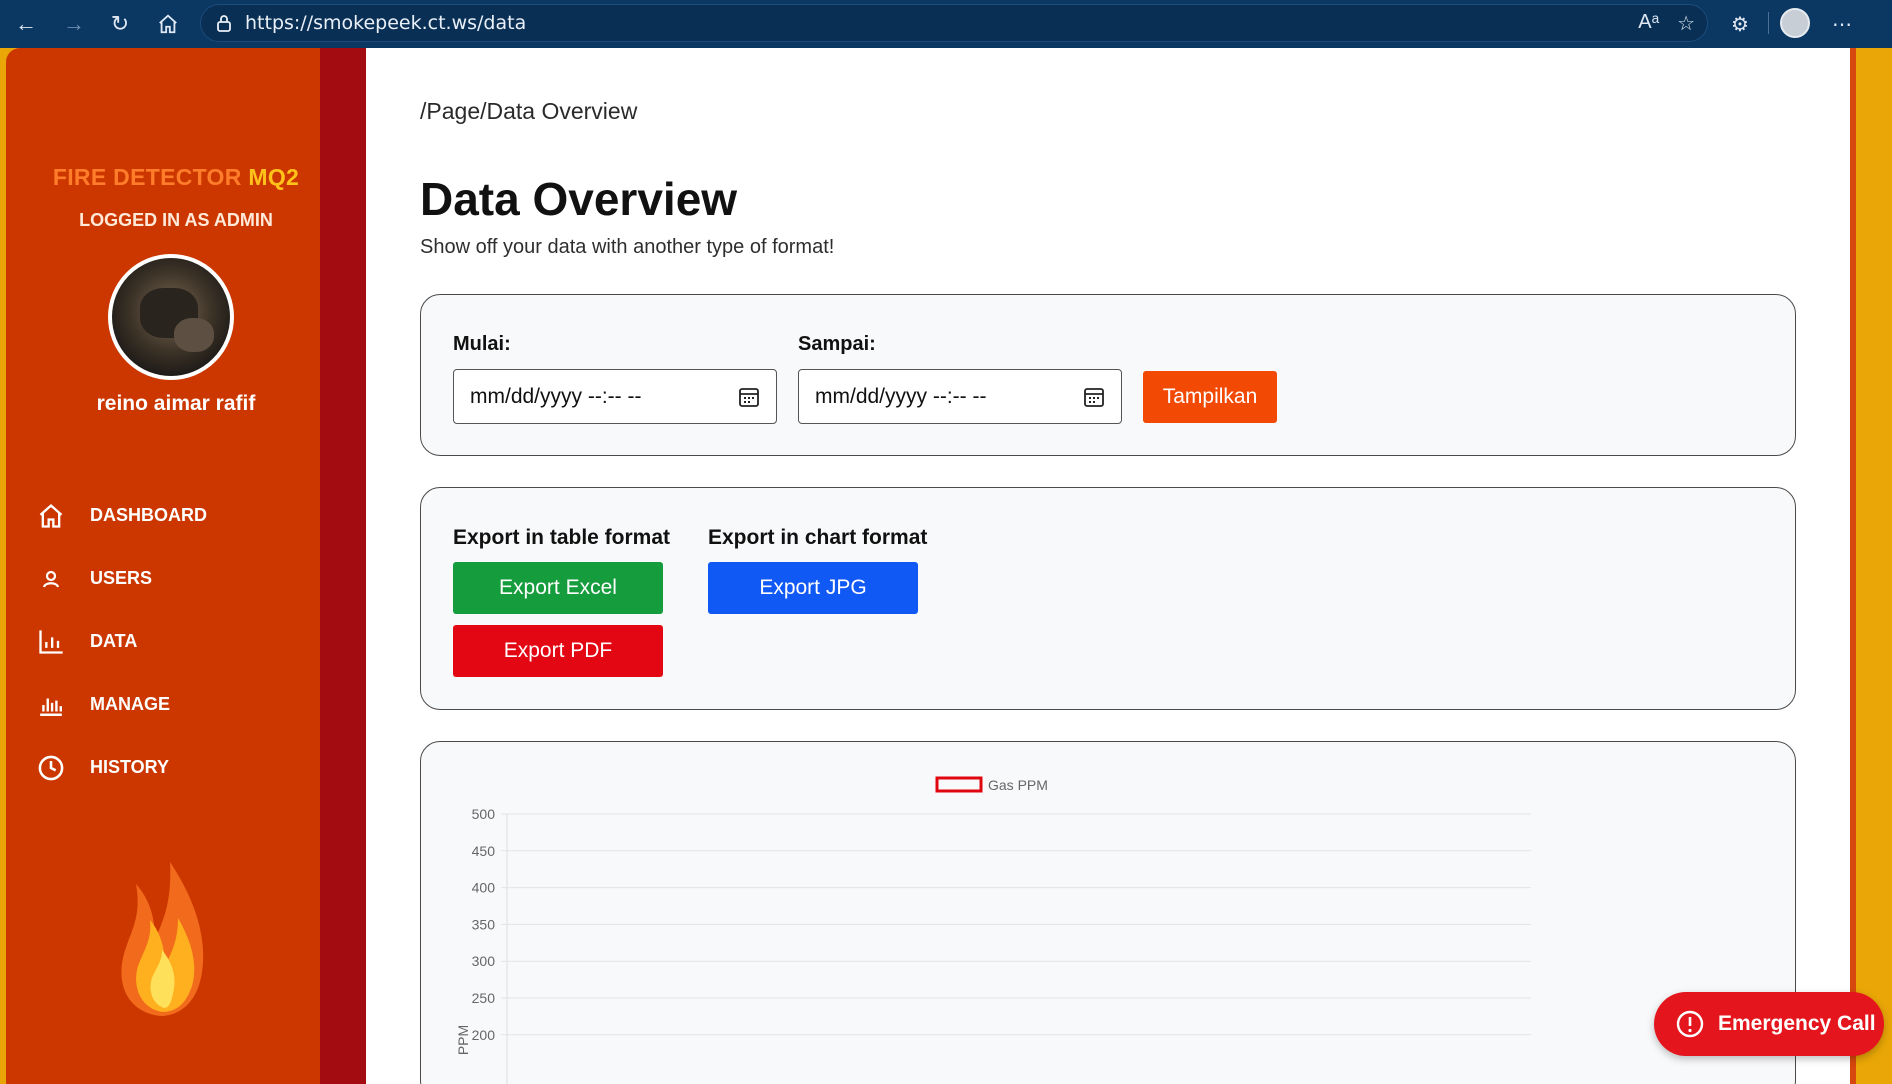 This screenshot has width=1892, height=1084. I want to click on reload-icon: ↻, so click(120, 24).